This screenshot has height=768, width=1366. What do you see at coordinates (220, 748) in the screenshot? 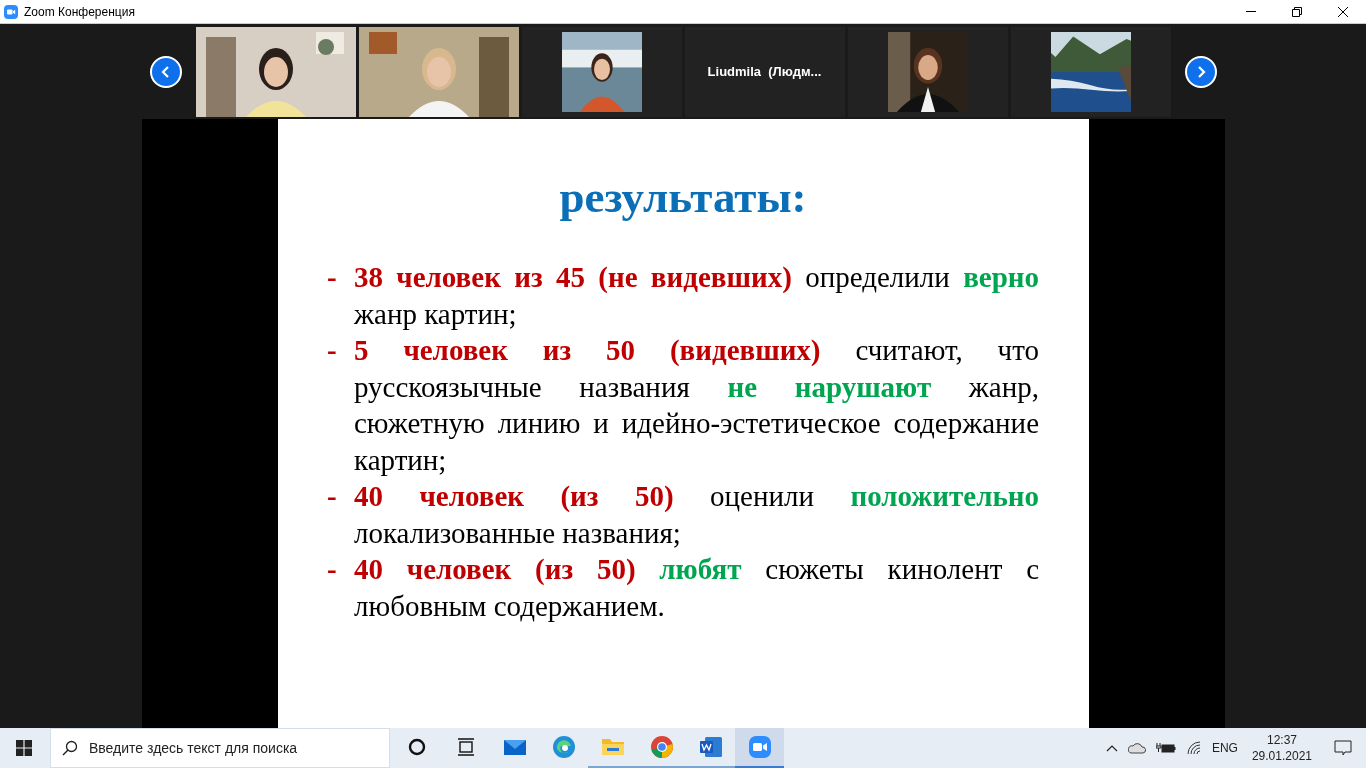
I see `search-field: Введите здесь текст для поиска` at bounding box center [220, 748].